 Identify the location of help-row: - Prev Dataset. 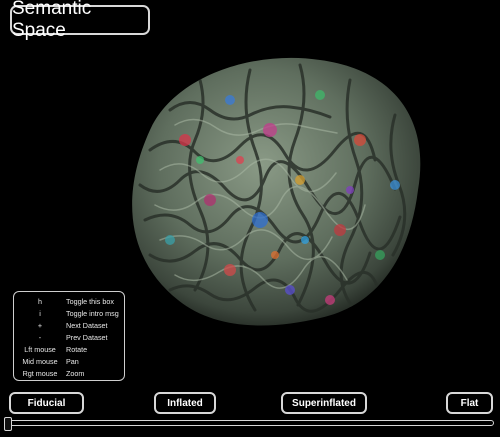
(69, 337).